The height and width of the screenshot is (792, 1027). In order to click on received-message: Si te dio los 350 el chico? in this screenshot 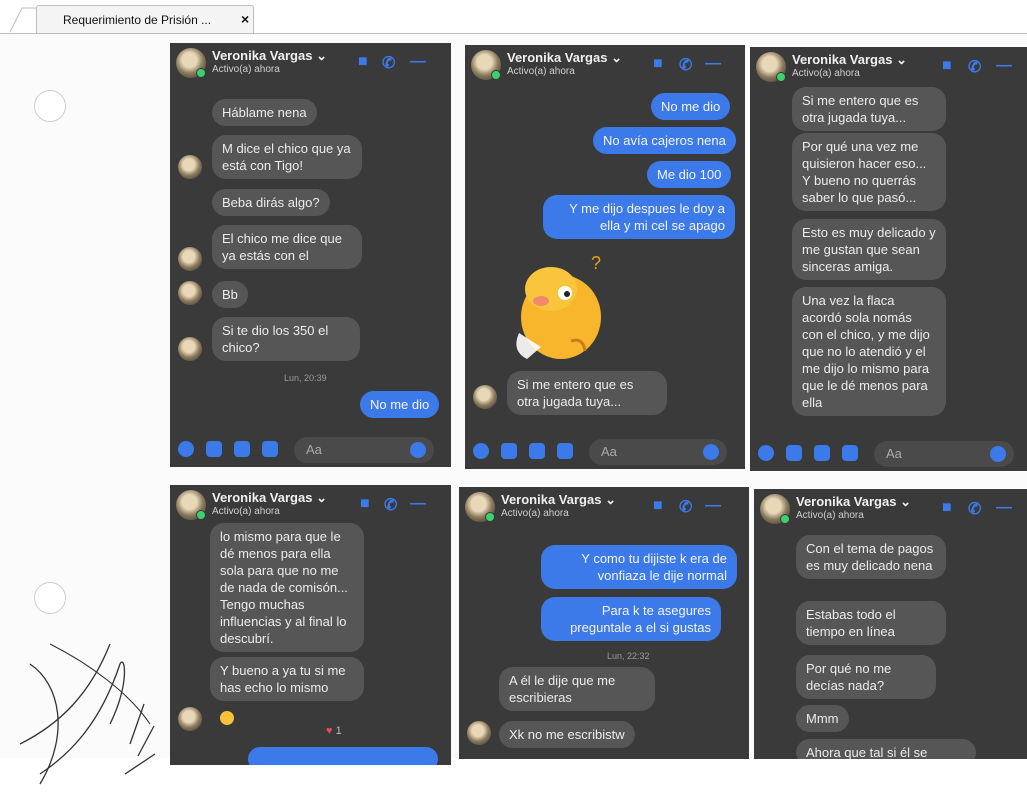, I will do `click(286, 339)`.